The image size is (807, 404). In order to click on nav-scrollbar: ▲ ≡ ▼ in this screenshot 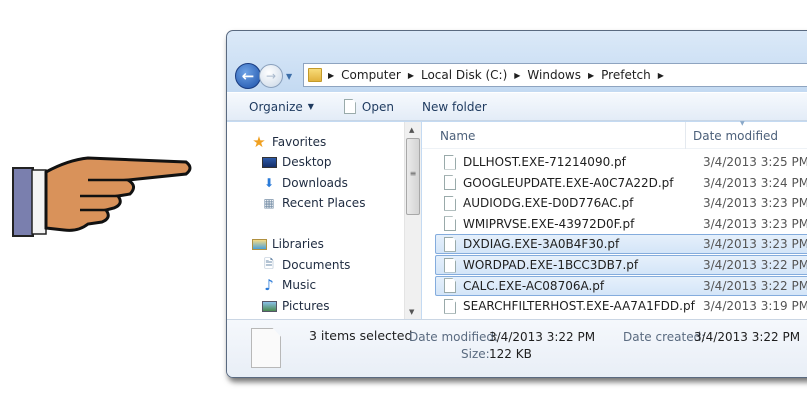, I will do `click(412, 220)`.